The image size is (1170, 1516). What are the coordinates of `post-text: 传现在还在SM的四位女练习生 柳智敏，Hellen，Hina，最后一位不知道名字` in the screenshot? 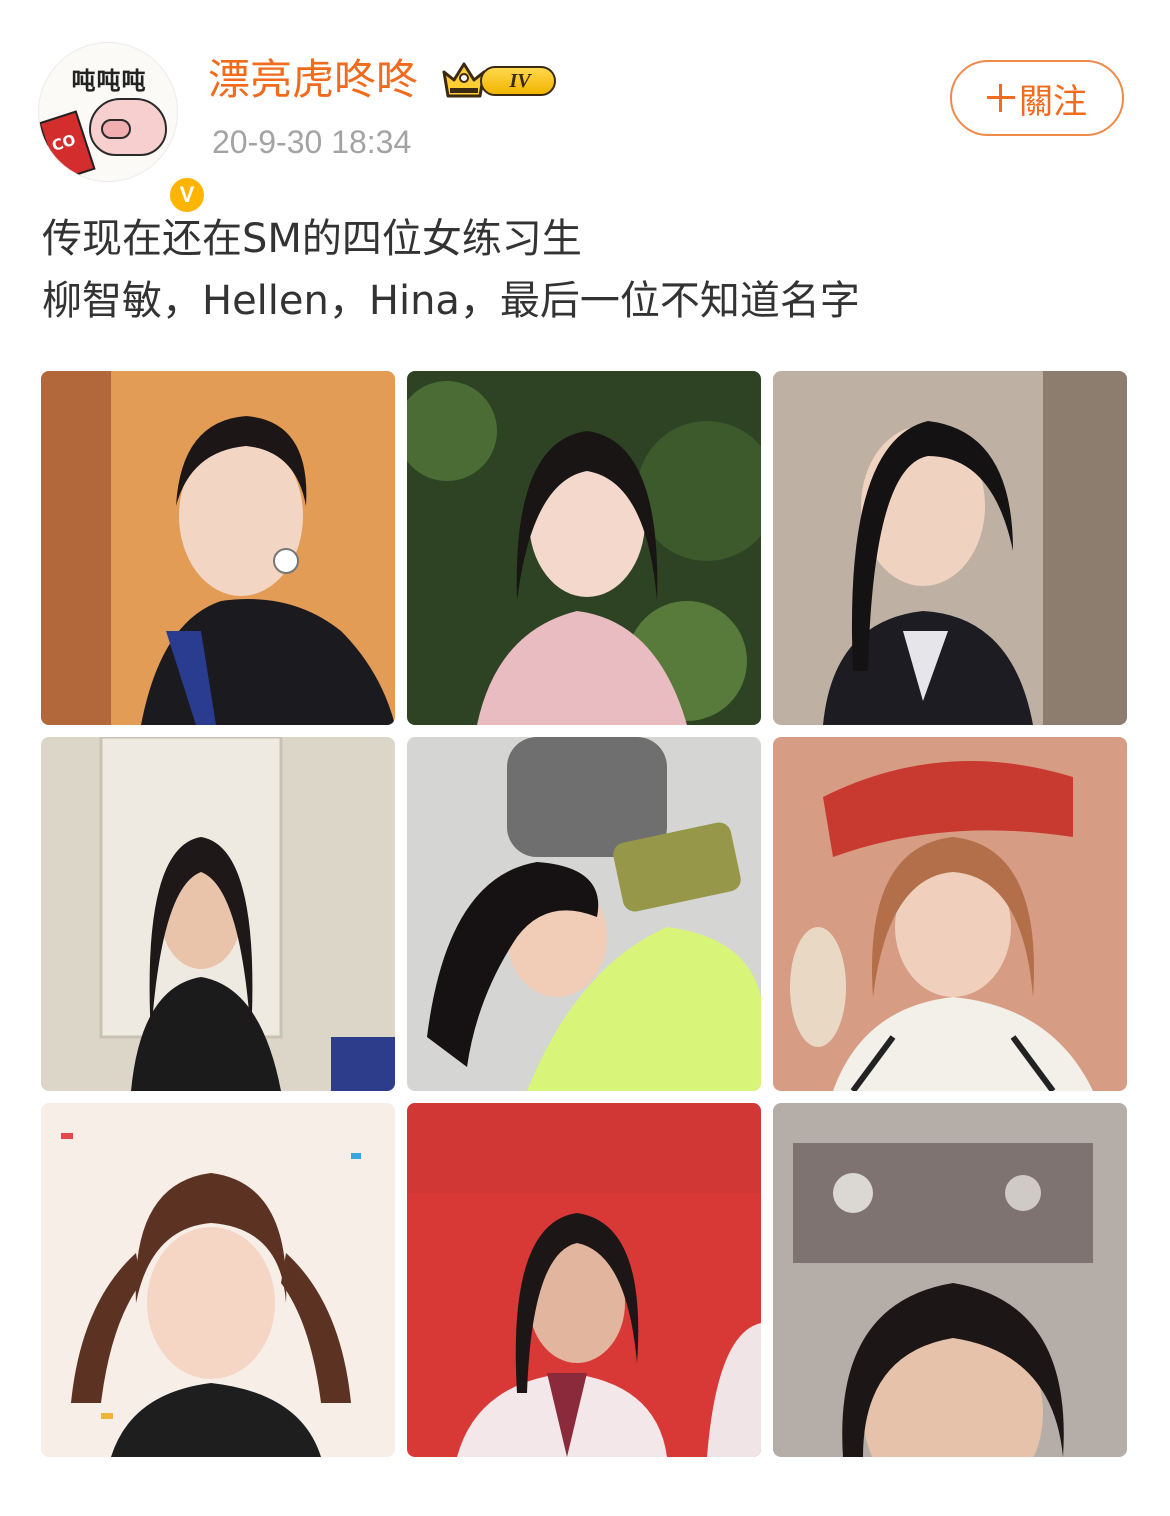 It's located at (587, 270).